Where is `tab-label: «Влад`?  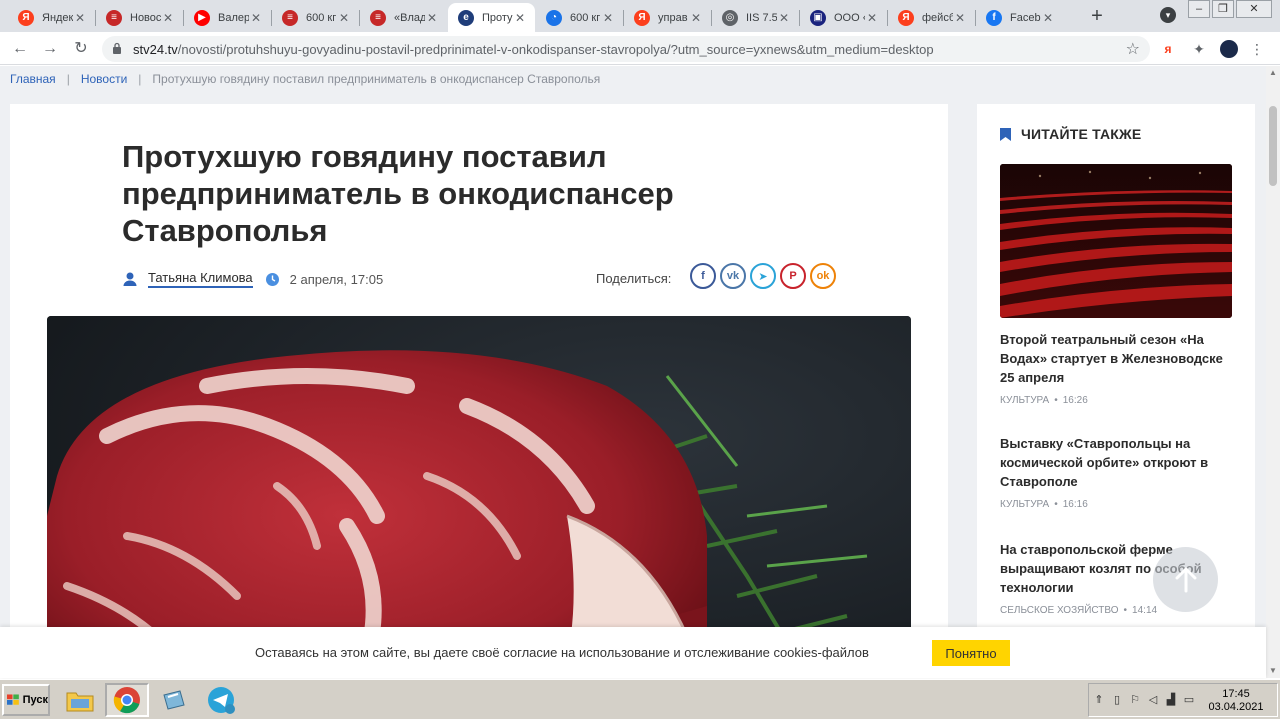
tab-label: «Влад is located at coordinates (409, 17).